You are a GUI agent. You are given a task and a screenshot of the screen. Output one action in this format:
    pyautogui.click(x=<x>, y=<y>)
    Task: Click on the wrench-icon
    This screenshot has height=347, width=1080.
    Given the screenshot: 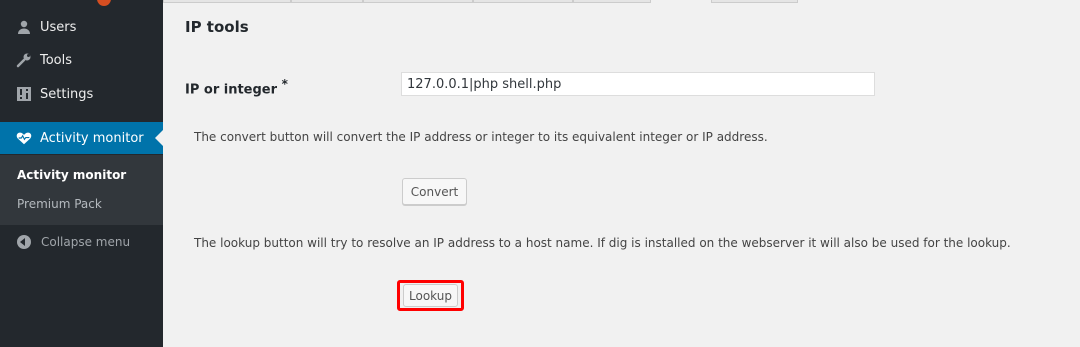 What is the action you would take?
    pyautogui.click(x=24, y=60)
    